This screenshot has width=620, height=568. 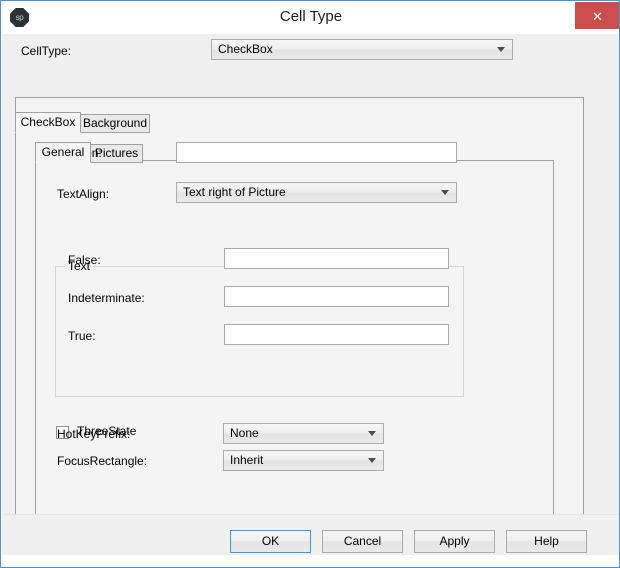 What do you see at coordinates (82, 336) in the screenshot?
I see `true-label: True:` at bounding box center [82, 336].